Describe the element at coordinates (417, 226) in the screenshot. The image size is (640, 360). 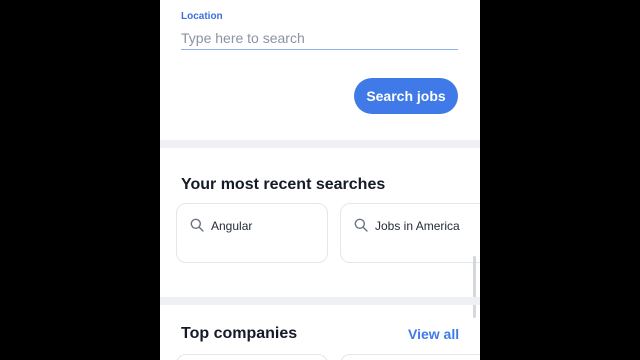
I see `recent-search-label: Jobs in America` at that location.